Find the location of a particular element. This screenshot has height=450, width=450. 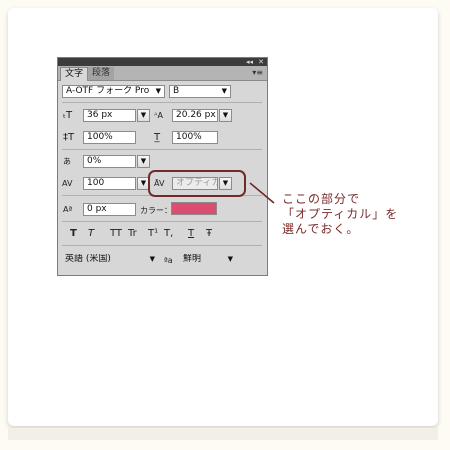

annotation-text: ここの部分で 「オプティカル」を 選んでおく。 is located at coordinates (340, 214).